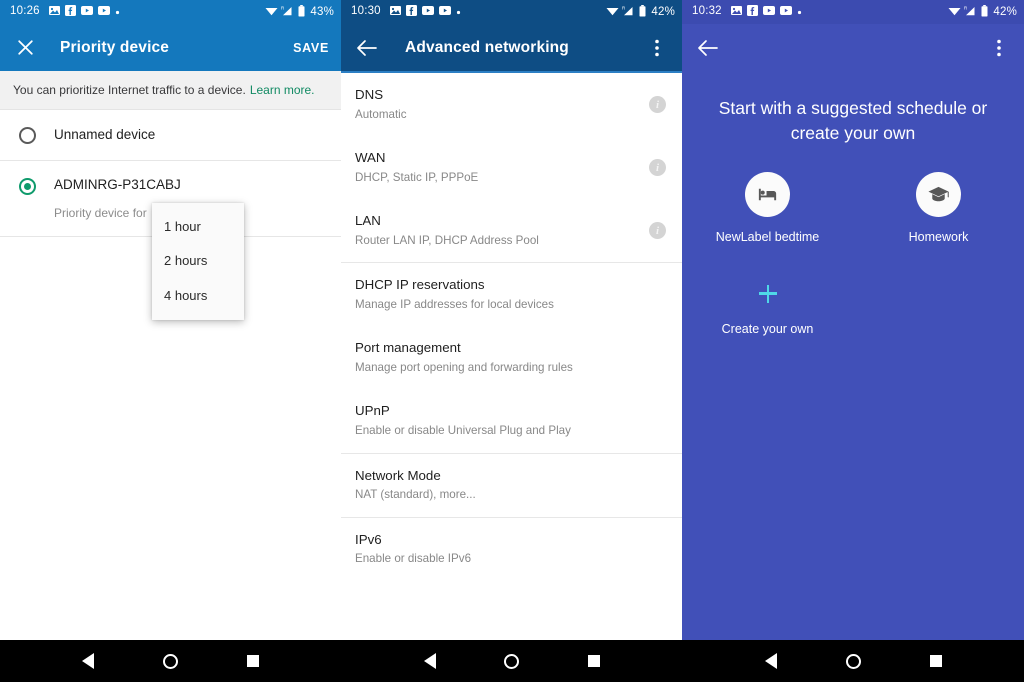  Describe the element at coordinates (487, 47) in the screenshot. I see `page-title: Advanced networking` at that location.